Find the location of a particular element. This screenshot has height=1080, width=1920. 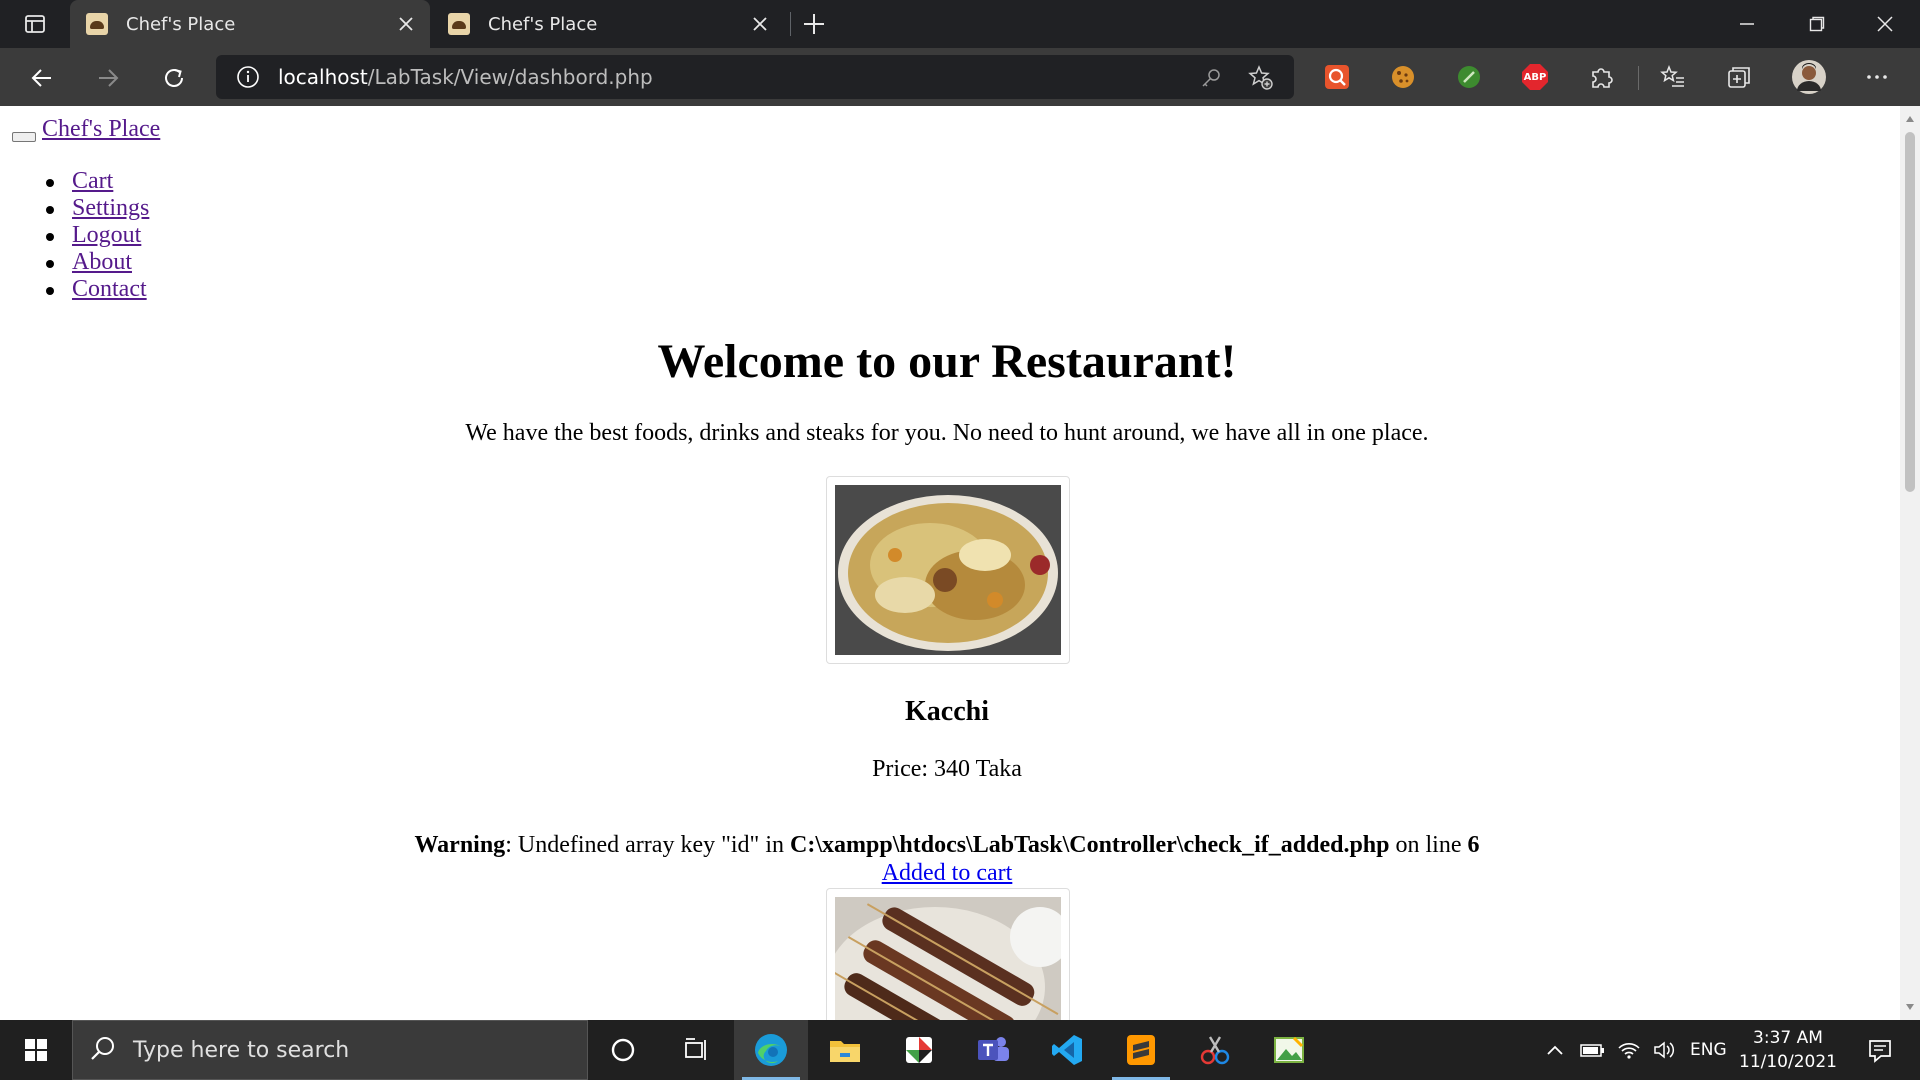

refresh-icon is located at coordinates (174, 78).